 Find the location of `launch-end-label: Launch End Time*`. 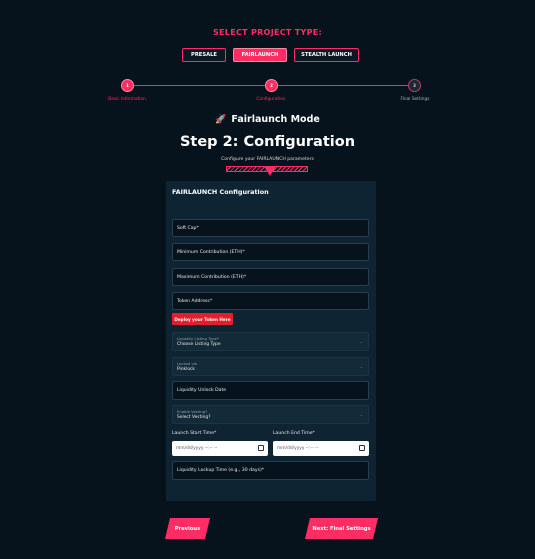

launch-end-label: Launch End Time* is located at coordinates (294, 433).